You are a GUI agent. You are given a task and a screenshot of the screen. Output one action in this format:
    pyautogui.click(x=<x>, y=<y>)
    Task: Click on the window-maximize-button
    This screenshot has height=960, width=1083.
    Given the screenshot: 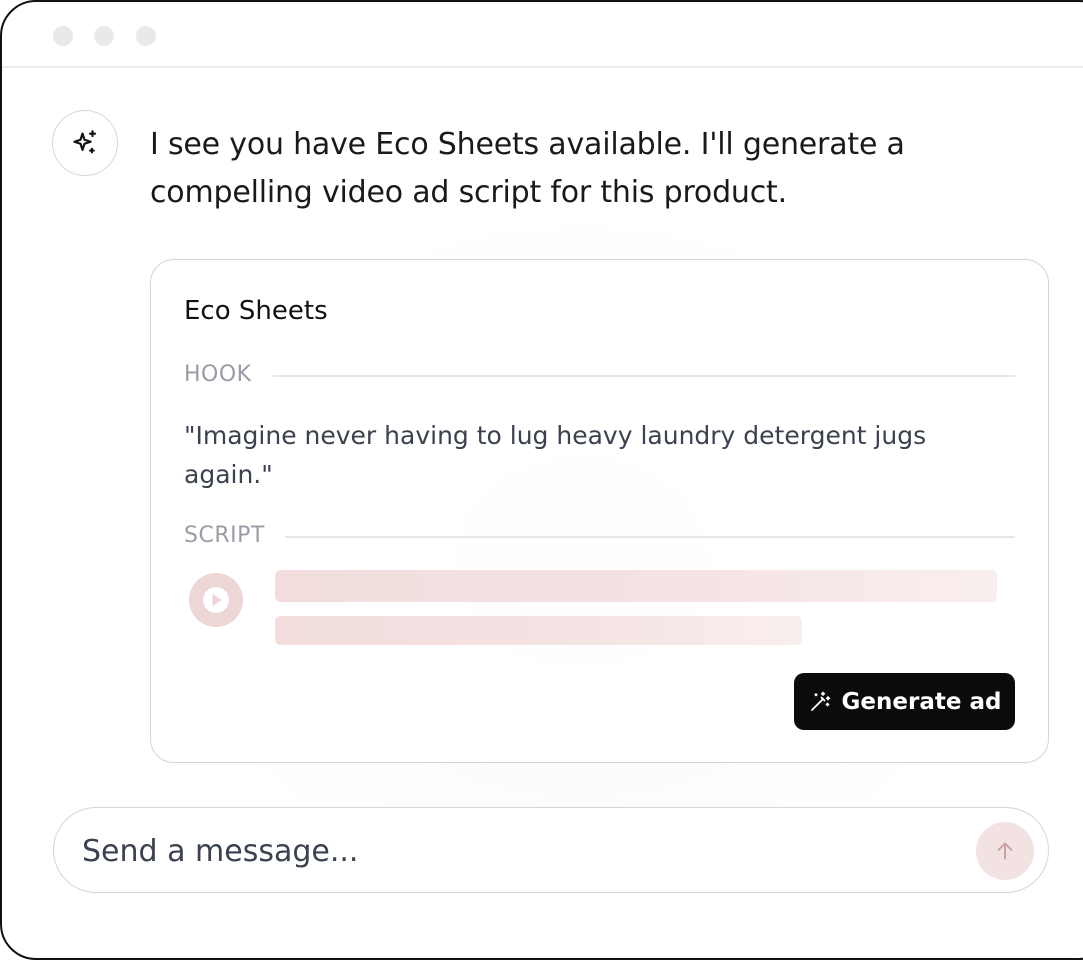 What is the action you would take?
    pyautogui.click(x=146, y=36)
    